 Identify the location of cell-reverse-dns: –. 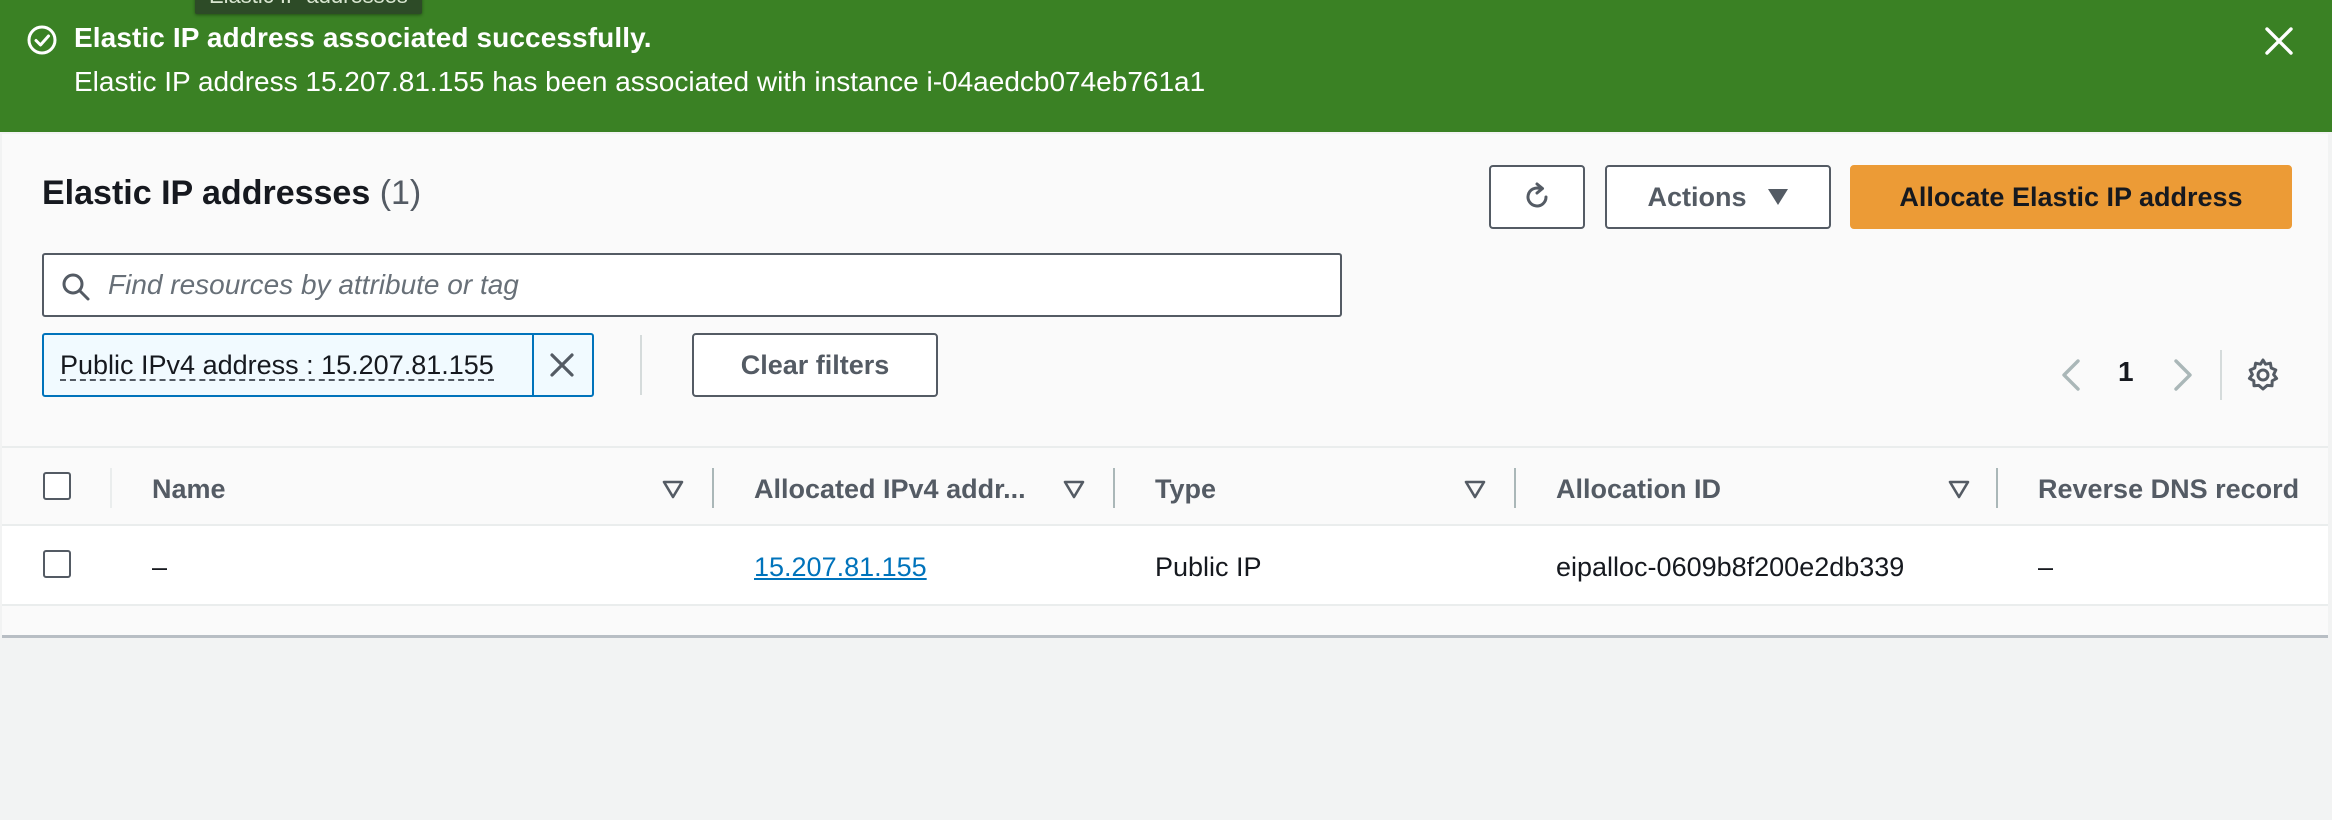
(2046, 567).